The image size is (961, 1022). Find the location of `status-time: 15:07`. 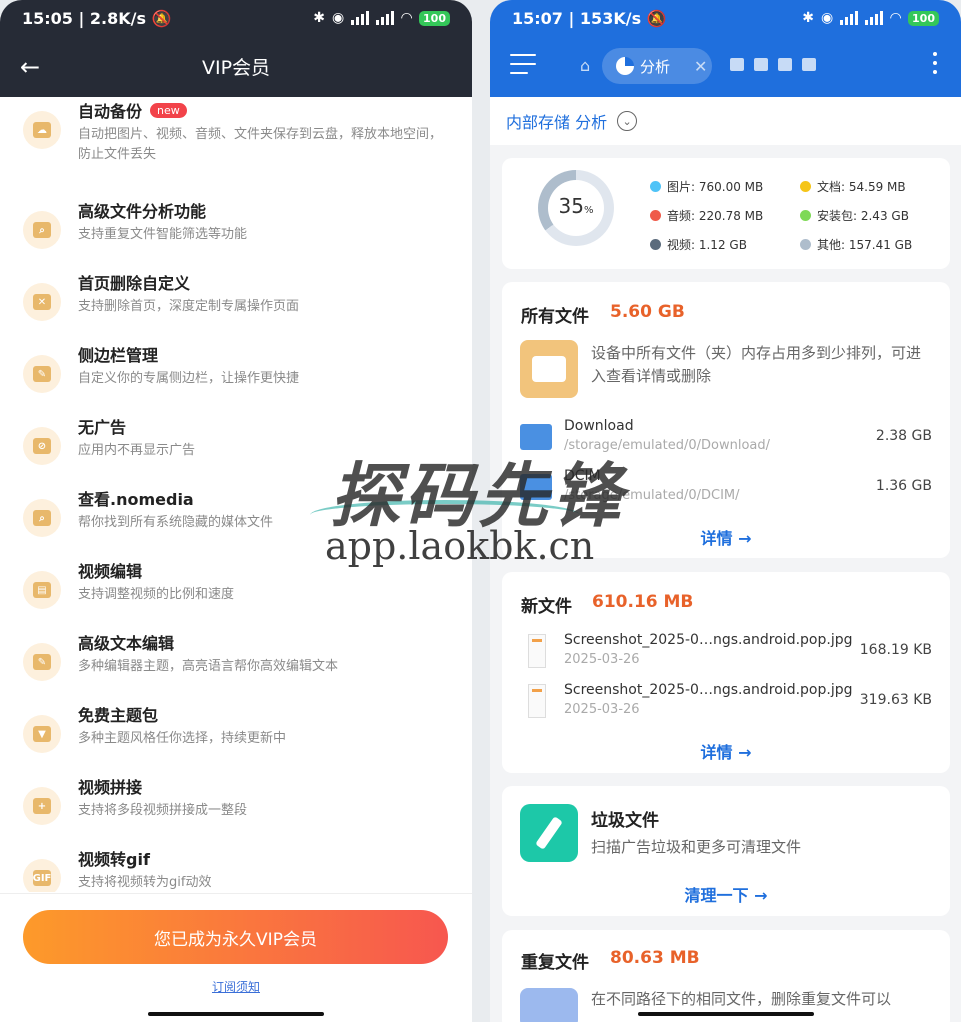

status-time: 15:07 is located at coordinates (537, 18).